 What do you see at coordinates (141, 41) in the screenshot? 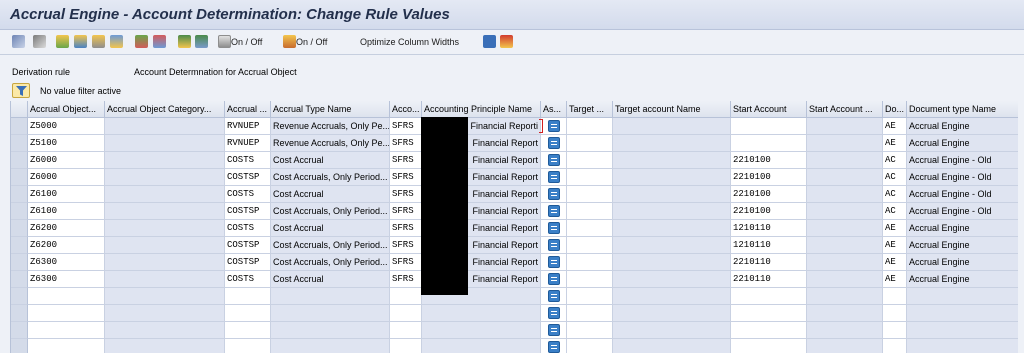
I see `export-icon` at bounding box center [141, 41].